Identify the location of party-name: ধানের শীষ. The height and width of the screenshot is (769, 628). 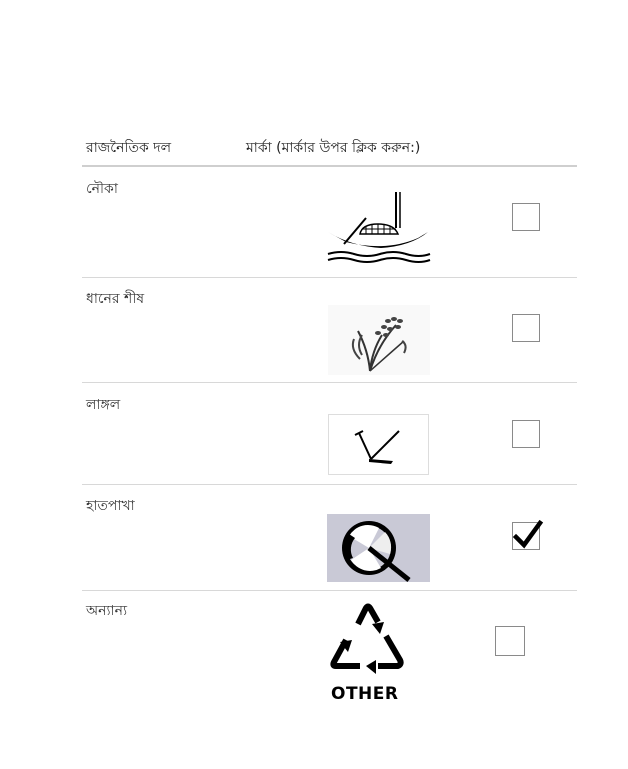
(115, 299).